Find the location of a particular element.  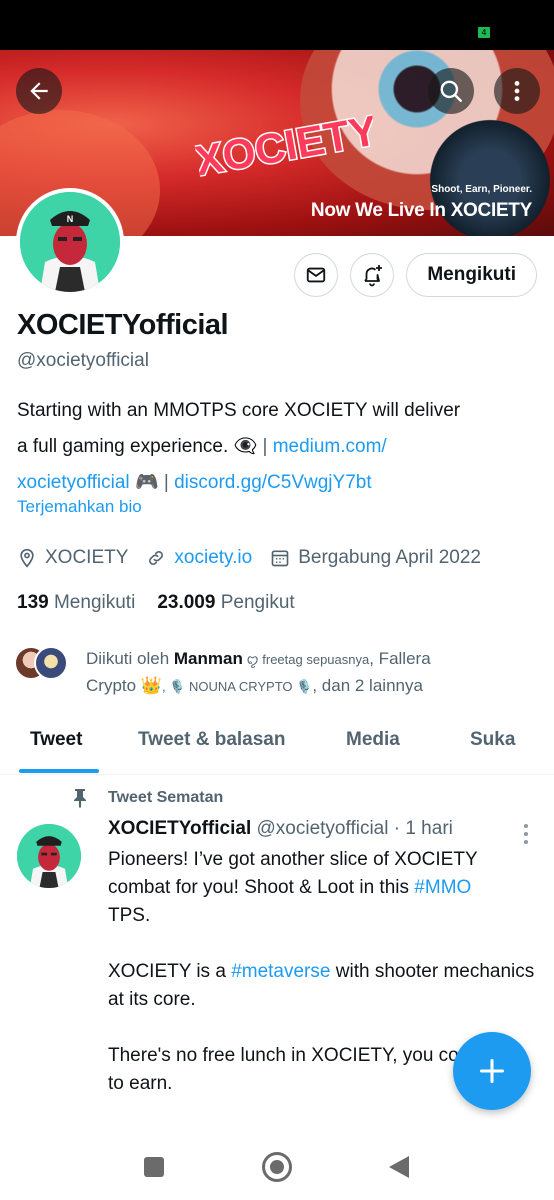

tab-tweets-and-replies: Tweet & balasan is located at coordinates (211, 740).